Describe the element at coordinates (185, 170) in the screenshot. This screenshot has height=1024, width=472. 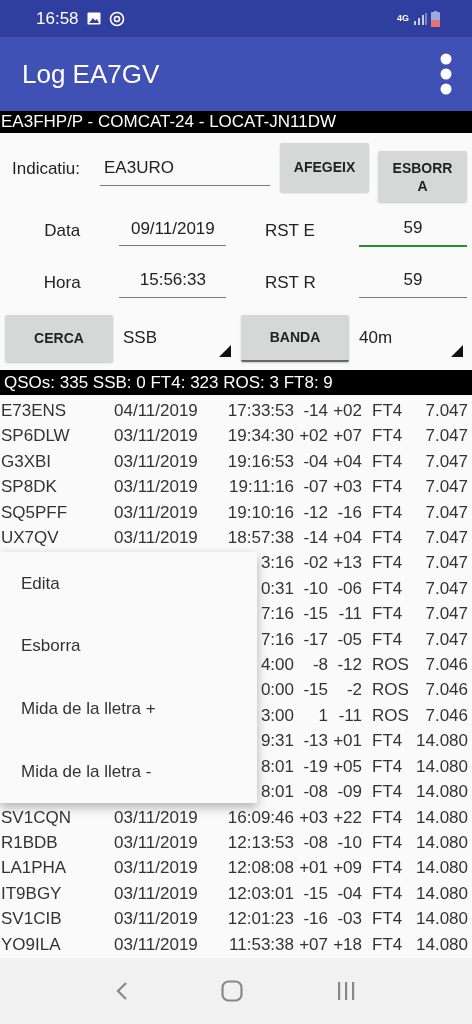
I see `callsign-field: EA3URO` at that location.